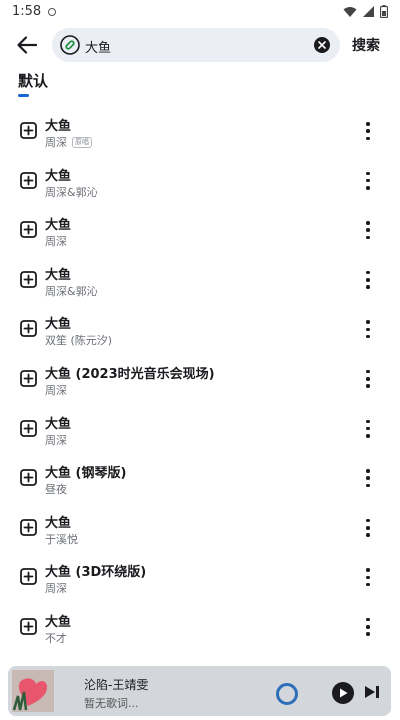 Image resolution: width=400 pixels, height=720 pixels. I want to click on clear-search-button, so click(322, 45).